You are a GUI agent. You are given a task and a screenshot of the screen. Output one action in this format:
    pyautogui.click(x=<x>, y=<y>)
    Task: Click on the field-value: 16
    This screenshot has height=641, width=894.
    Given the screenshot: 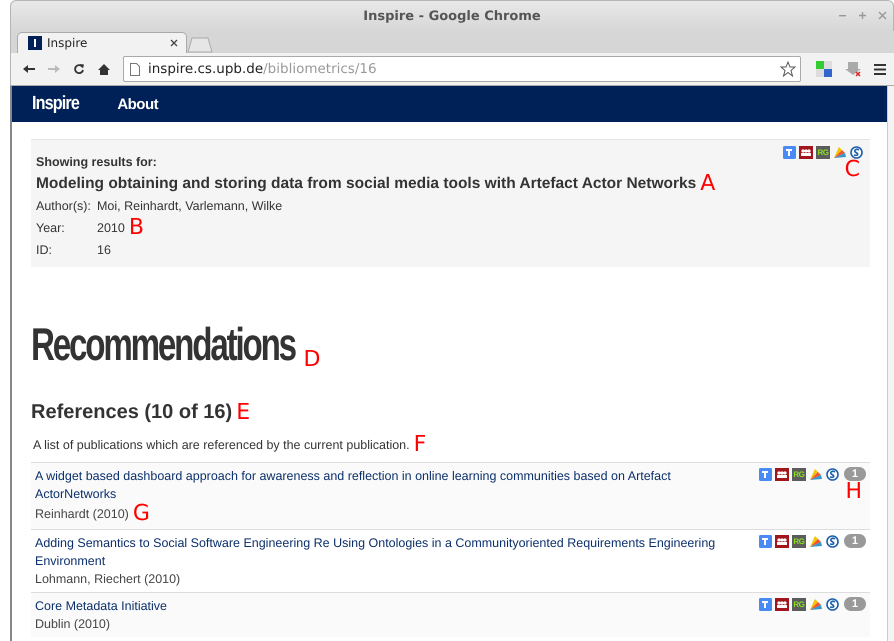 What is the action you would take?
    pyautogui.click(x=104, y=250)
    